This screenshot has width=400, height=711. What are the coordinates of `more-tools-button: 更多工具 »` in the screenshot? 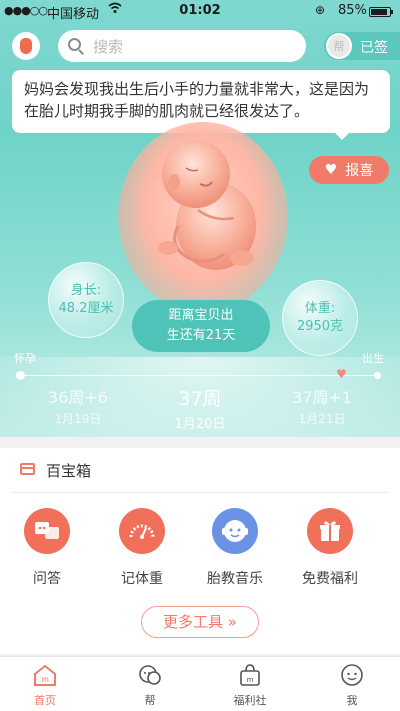 It's located at (200, 622).